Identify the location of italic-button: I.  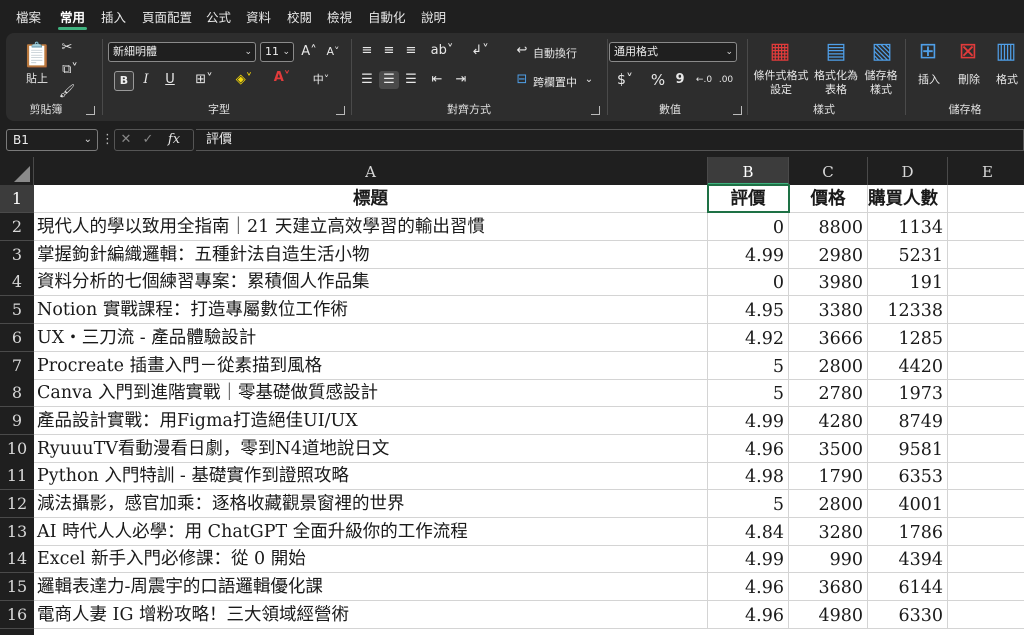
(146, 80).